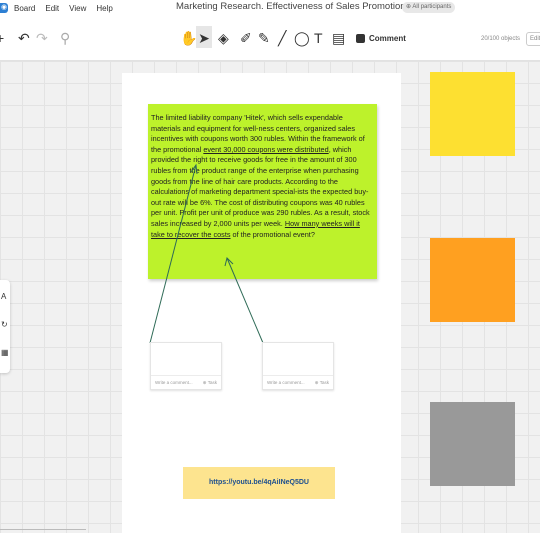 This screenshot has height=533, width=540. What do you see at coordinates (186, 366) in the screenshot?
I see `comment-card-1: Write a comment... ⊕ Task` at bounding box center [186, 366].